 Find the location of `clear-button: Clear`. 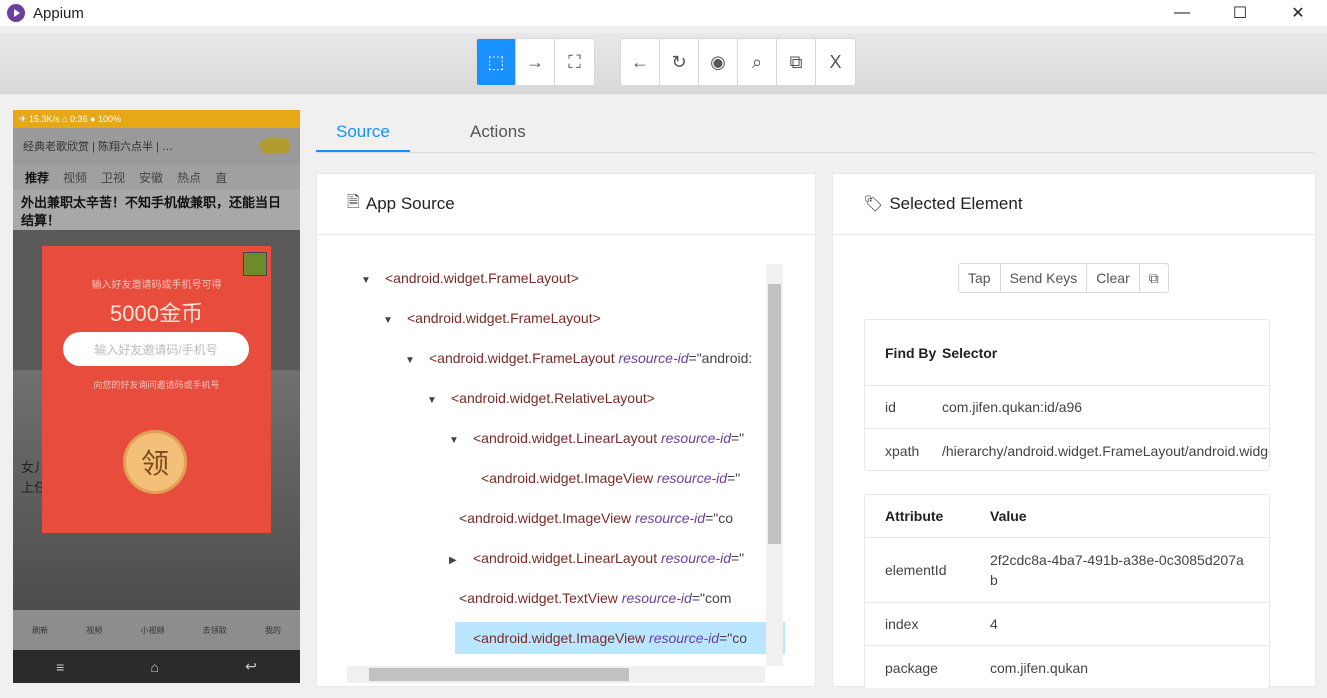

clear-button: Clear is located at coordinates (1113, 278).